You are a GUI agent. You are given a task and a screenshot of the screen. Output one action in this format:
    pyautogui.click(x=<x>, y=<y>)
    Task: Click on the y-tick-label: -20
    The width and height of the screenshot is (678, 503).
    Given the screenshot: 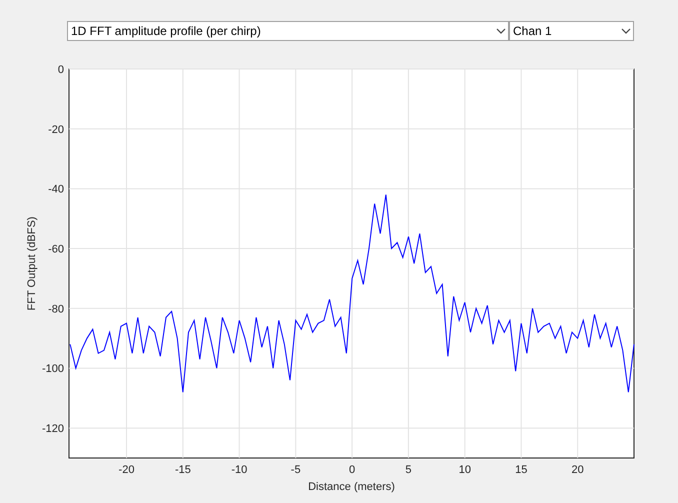 What is the action you would take?
    pyautogui.click(x=56, y=130)
    